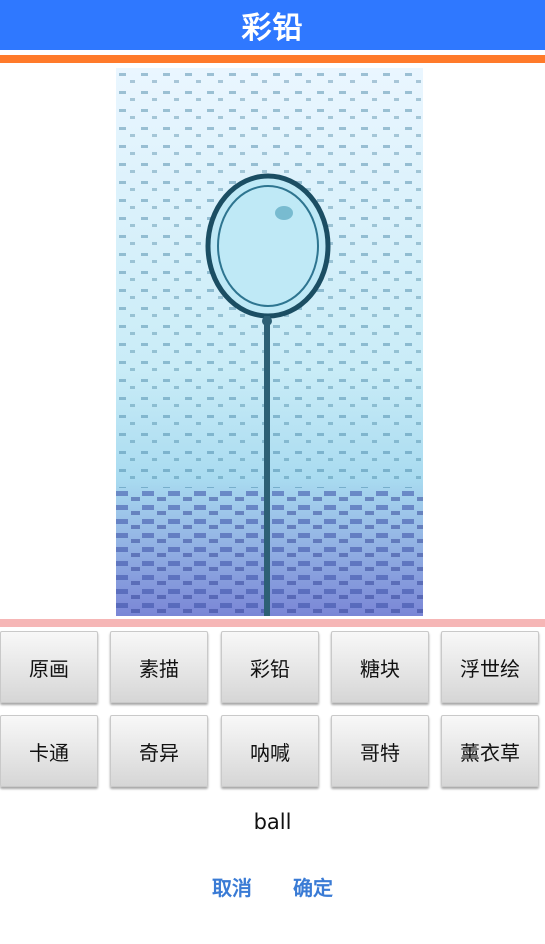  I want to click on filter-button-original: 原画, so click(49, 667).